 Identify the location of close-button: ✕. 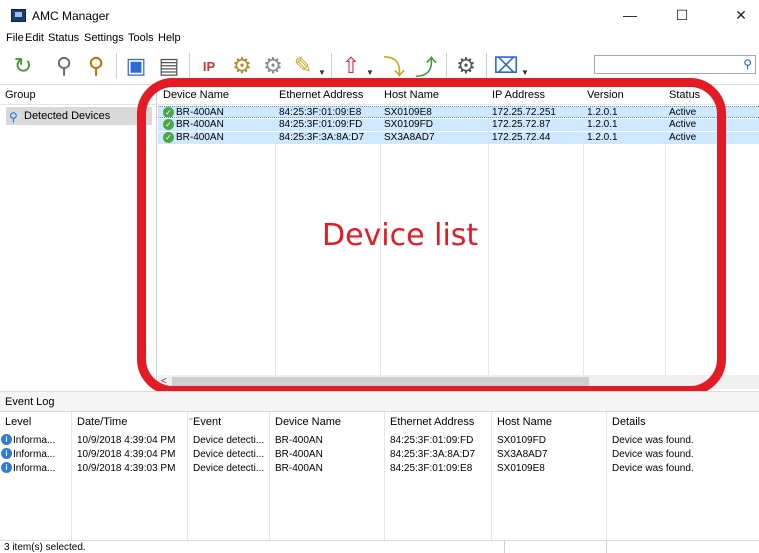
(740, 15).